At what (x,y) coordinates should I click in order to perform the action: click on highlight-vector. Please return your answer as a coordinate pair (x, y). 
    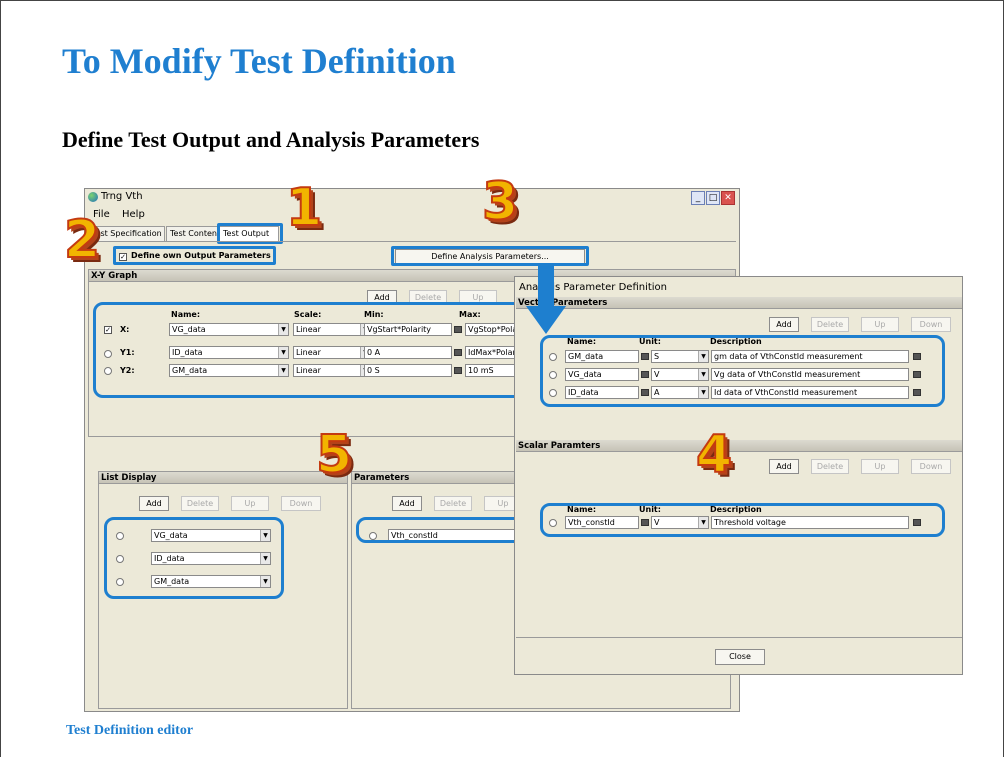
    Looking at the image, I should click on (742, 371).